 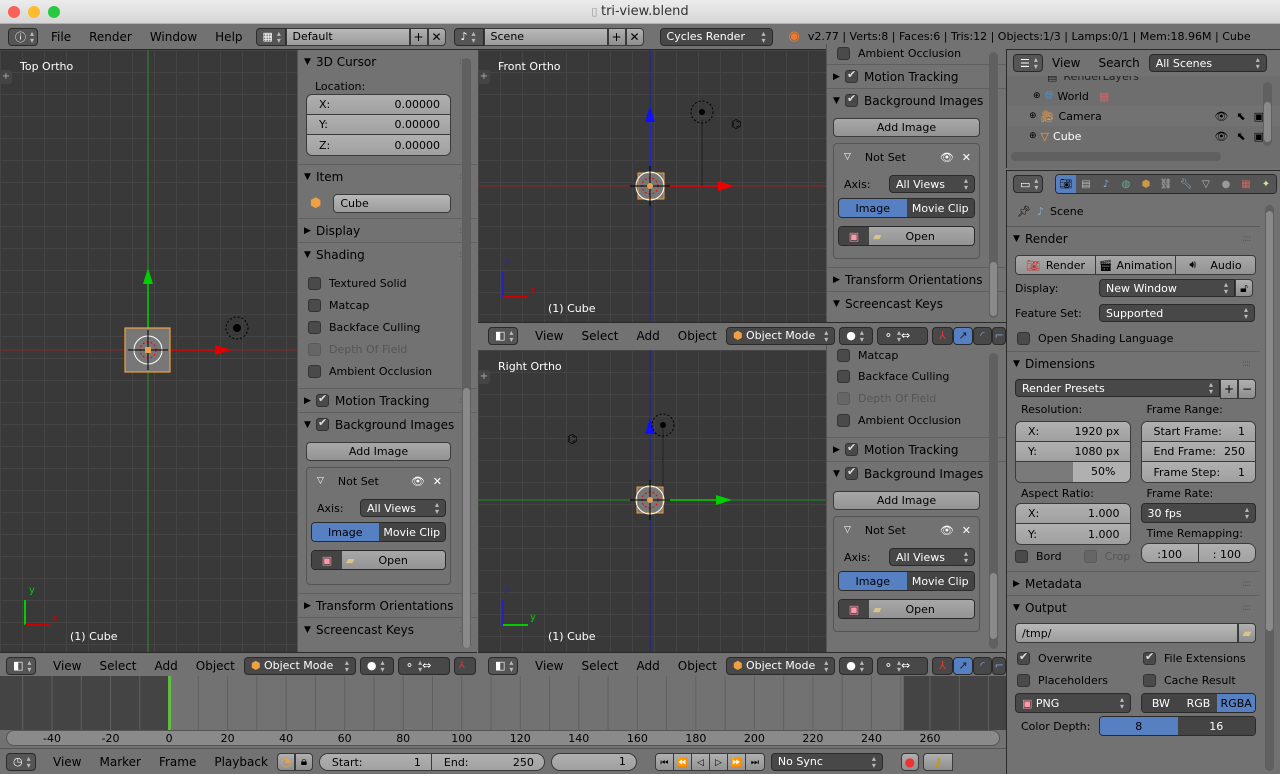 What do you see at coordinates (387, 254) in the screenshot?
I see `panel-header-shading: ▼Shading::::` at bounding box center [387, 254].